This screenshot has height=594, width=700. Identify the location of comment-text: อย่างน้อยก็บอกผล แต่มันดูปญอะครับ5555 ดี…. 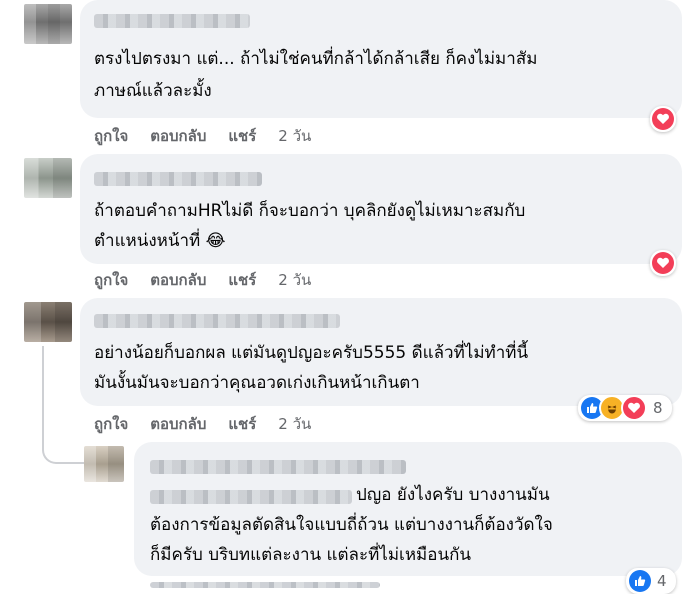
(311, 353).